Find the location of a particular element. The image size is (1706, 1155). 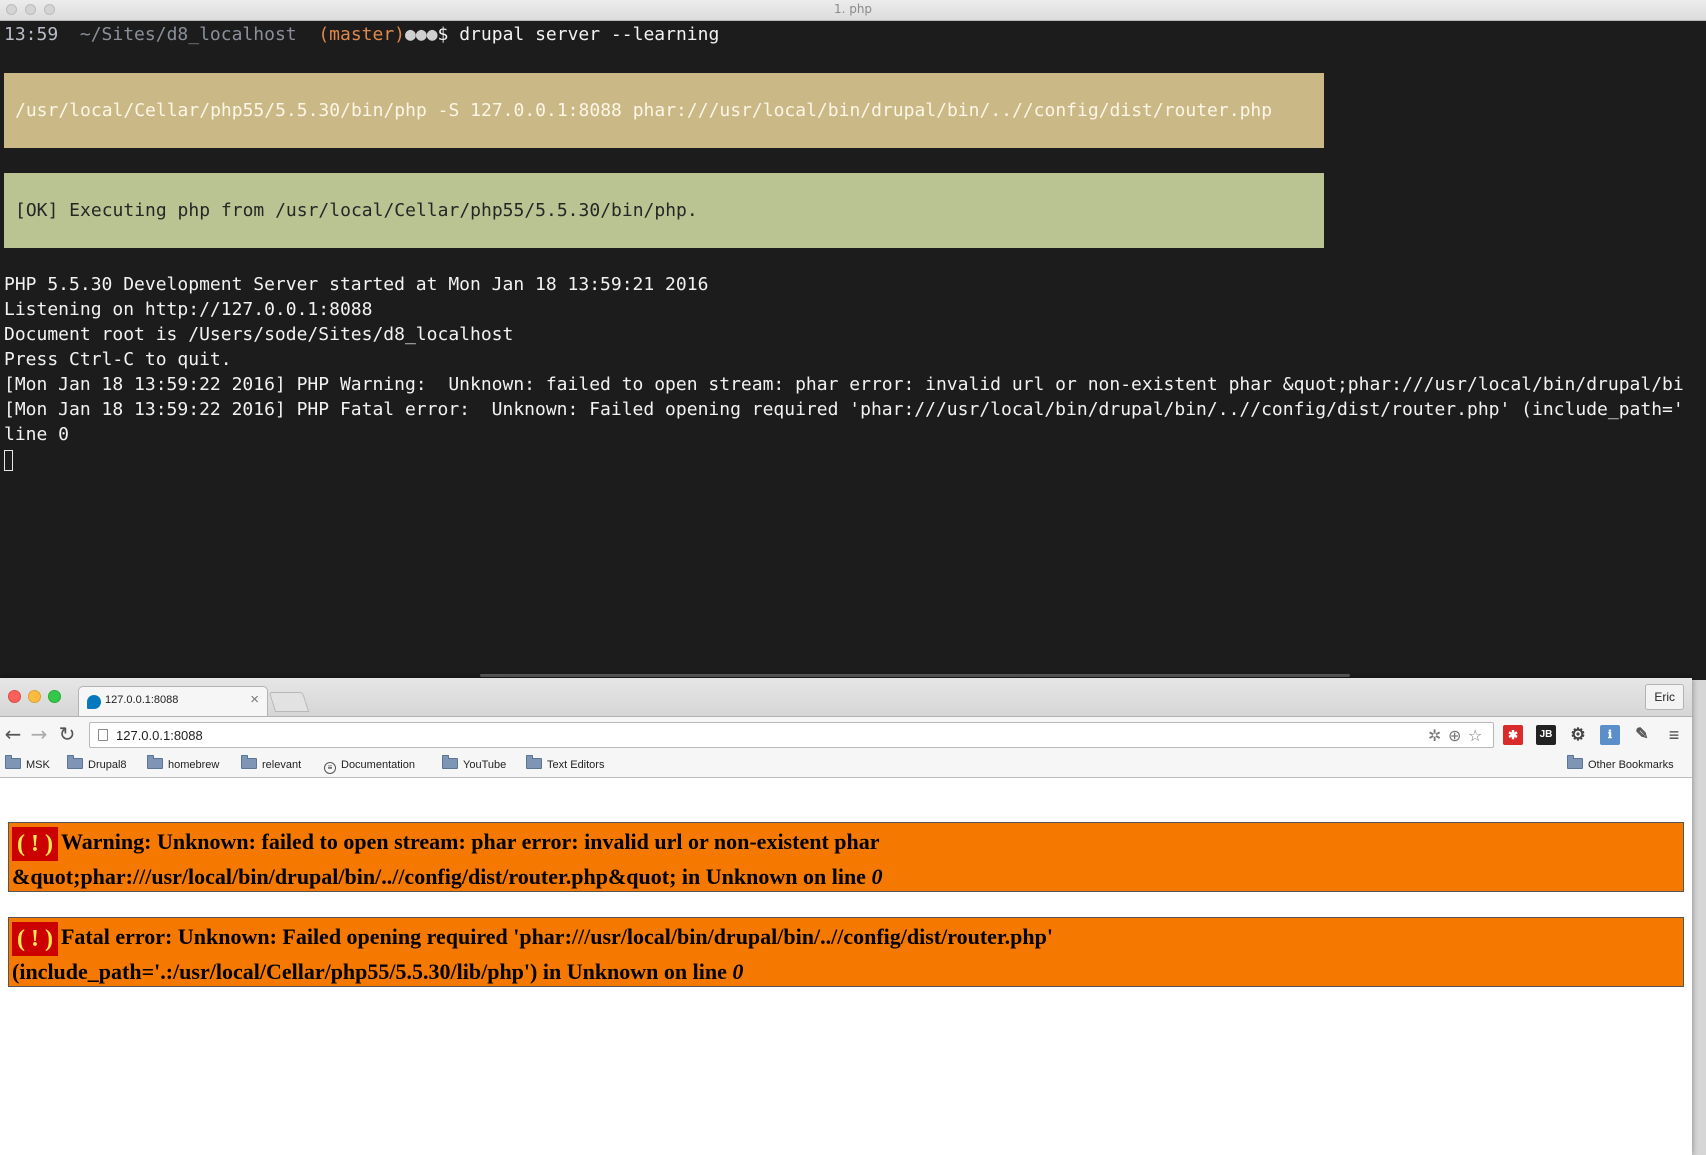

bookmark-label: relevant is located at coordinates (282, 765).